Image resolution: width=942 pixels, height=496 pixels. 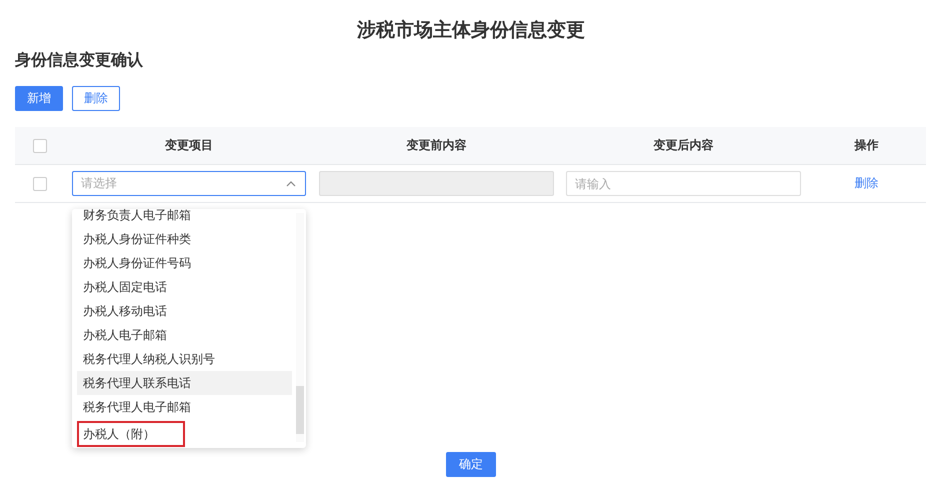 I want to click on dropdown-option: 办税人电子邮箱, so click(x=184, y=335).